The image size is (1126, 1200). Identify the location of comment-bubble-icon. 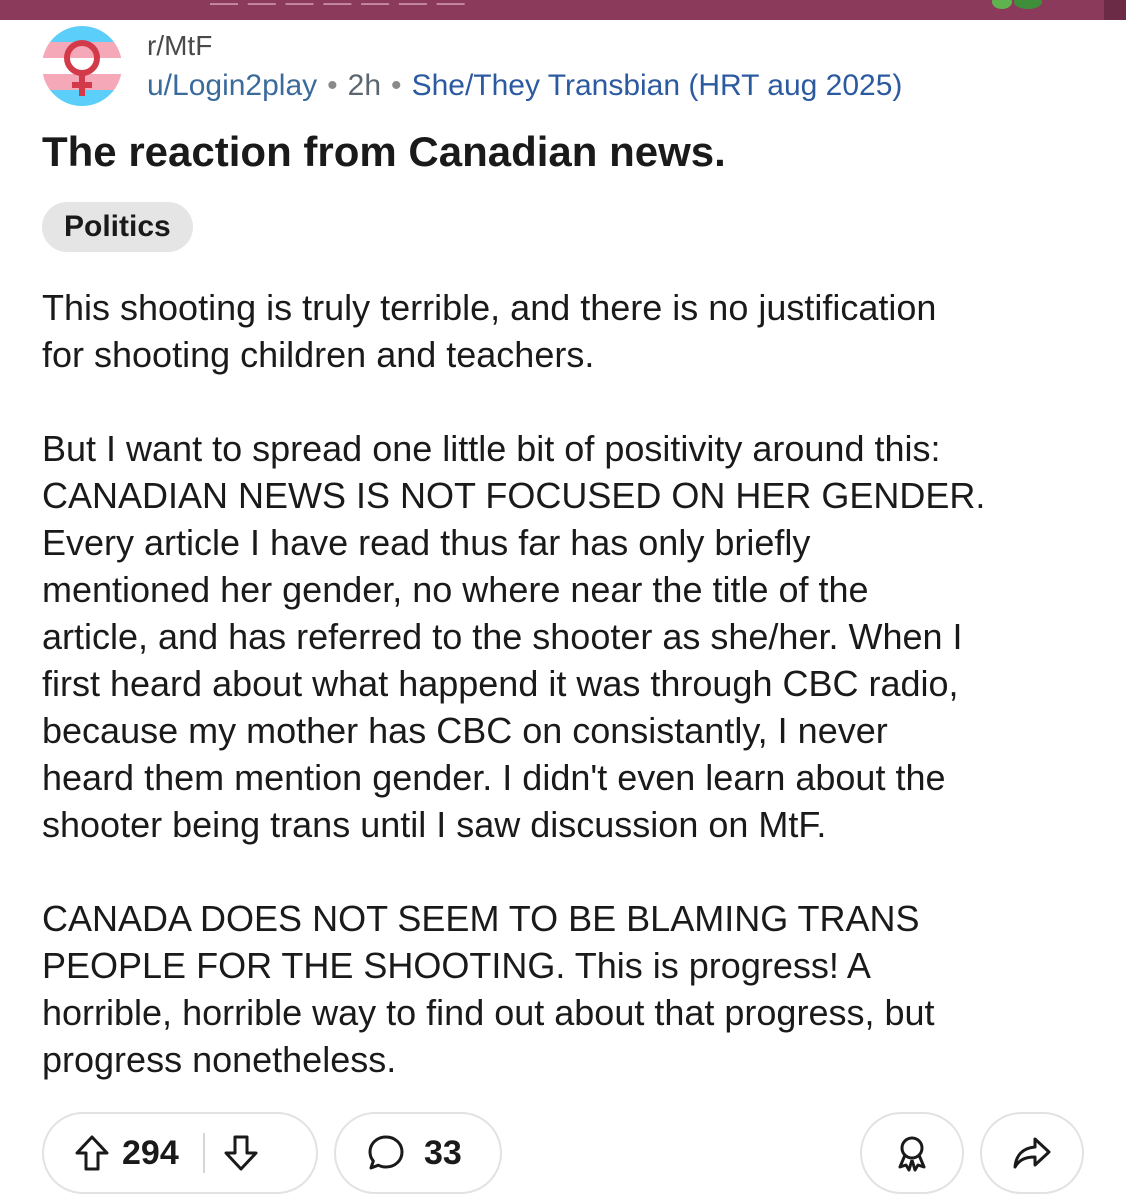
(386, 1153).